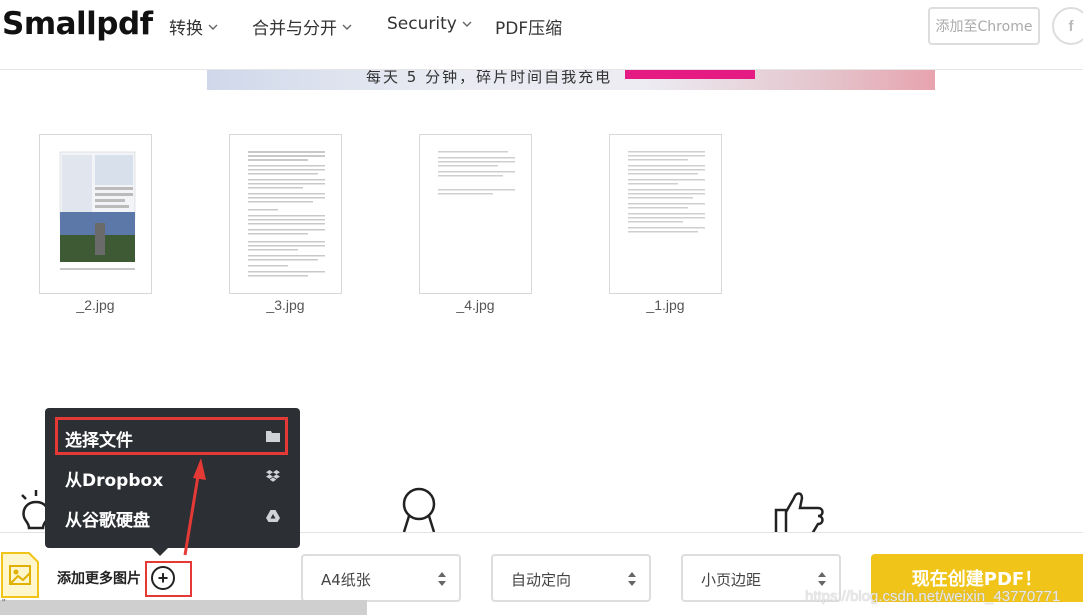  Describe the element at coordinates (1067, 26) in the screenshot. I see `facebook-button: f` at that location.